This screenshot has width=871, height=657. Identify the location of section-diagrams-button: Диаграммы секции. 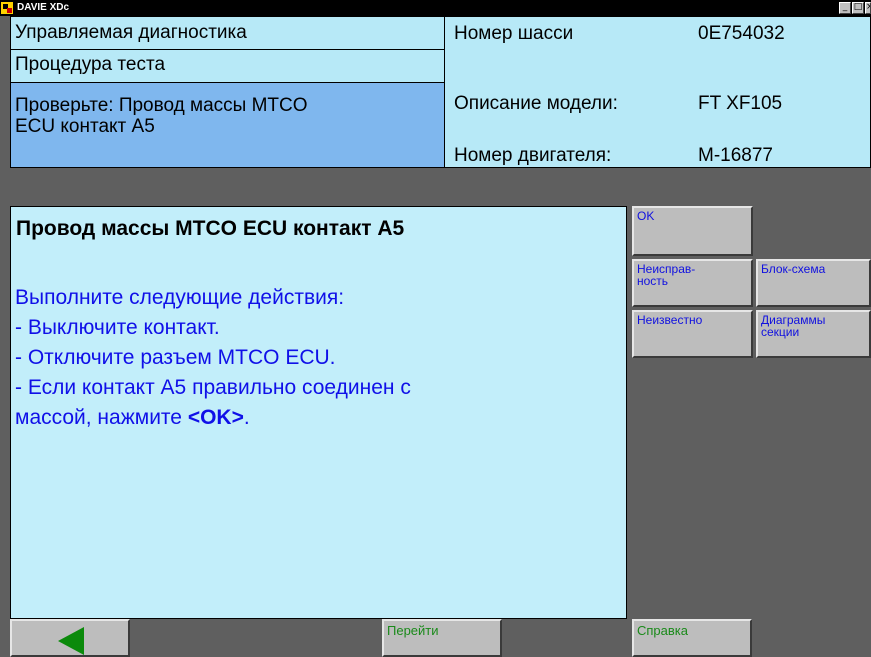
(813, 334).